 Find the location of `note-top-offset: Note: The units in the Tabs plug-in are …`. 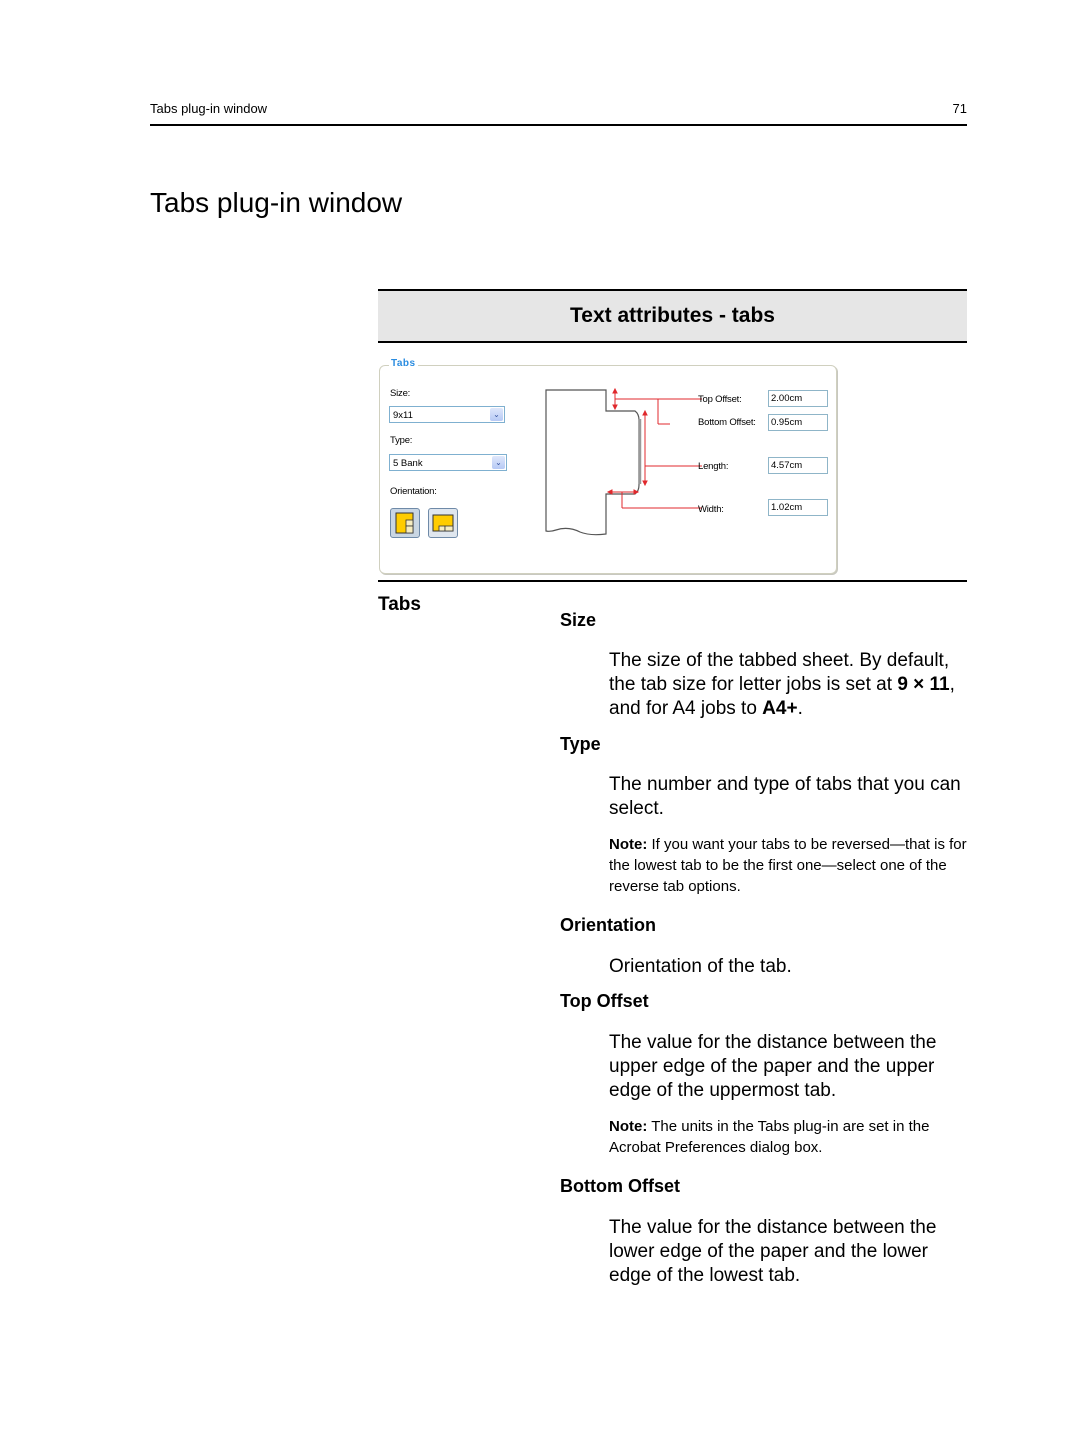

note-top-offset: Note: The units in the Tabs plug-in are … is located at coordinates (789, 1137).